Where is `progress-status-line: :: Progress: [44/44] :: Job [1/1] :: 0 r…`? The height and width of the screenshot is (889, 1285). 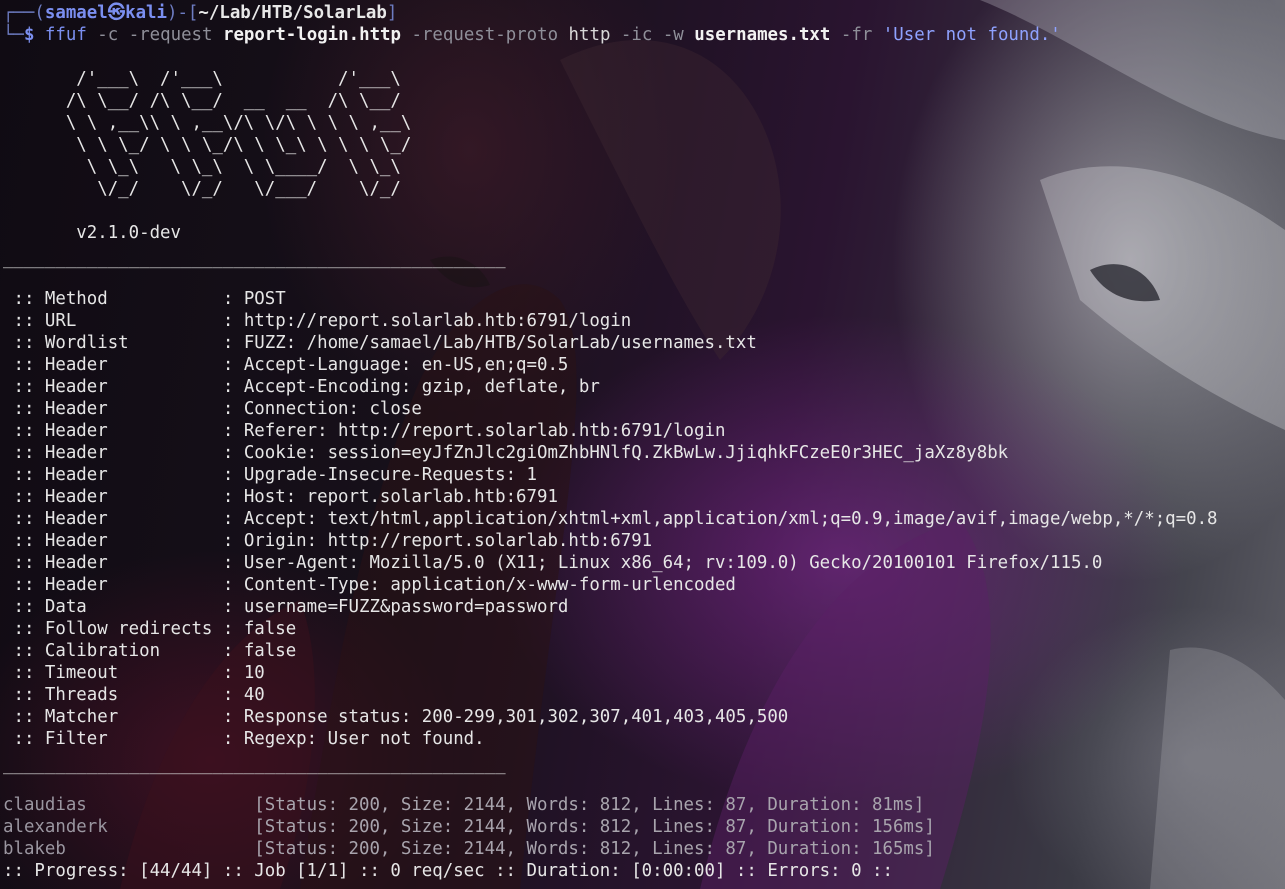 progress-status-line: :: Progress: [44/44] :: Job [1/1] :: 0 r… is located at coordinates (448, 871).